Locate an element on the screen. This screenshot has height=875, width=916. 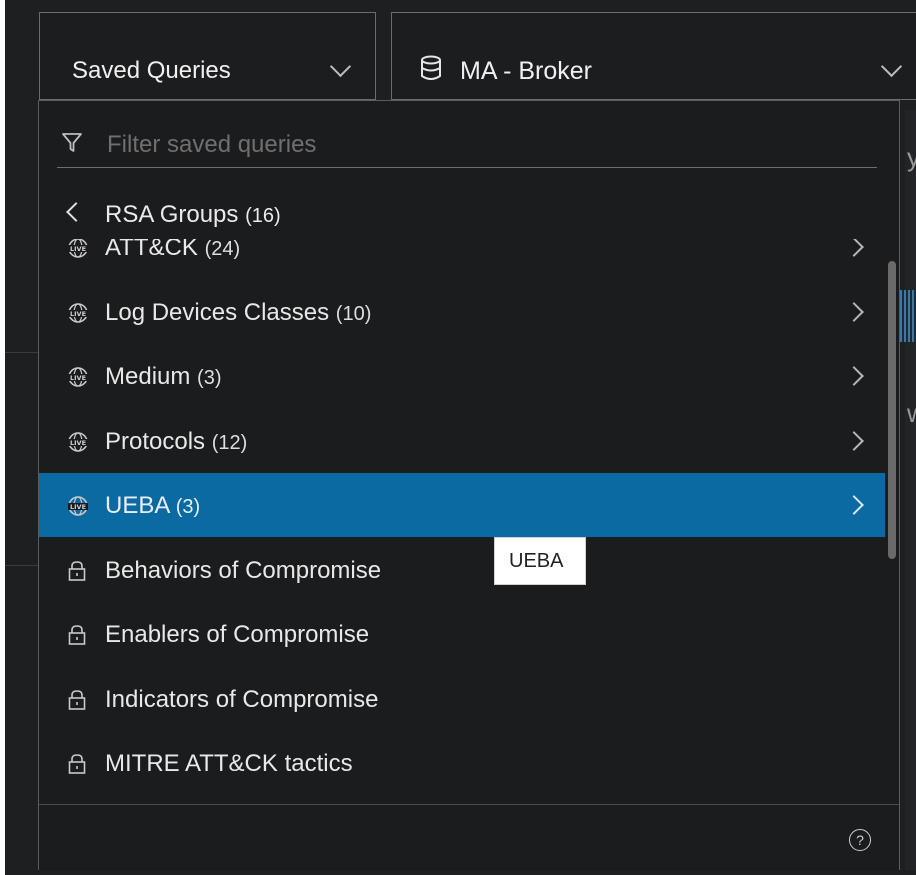
database-icon is located at coordinates (431, 70).